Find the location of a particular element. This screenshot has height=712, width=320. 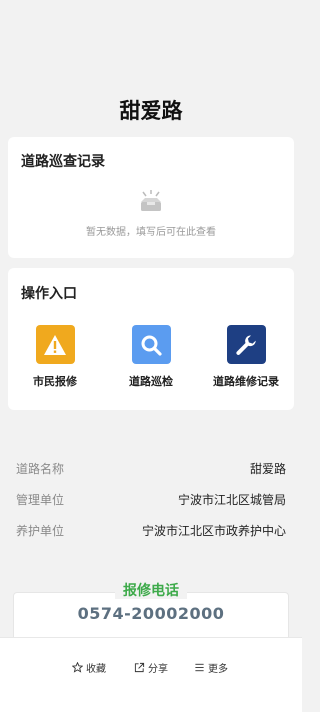

menu-icon is located at coordinates (199, 667).